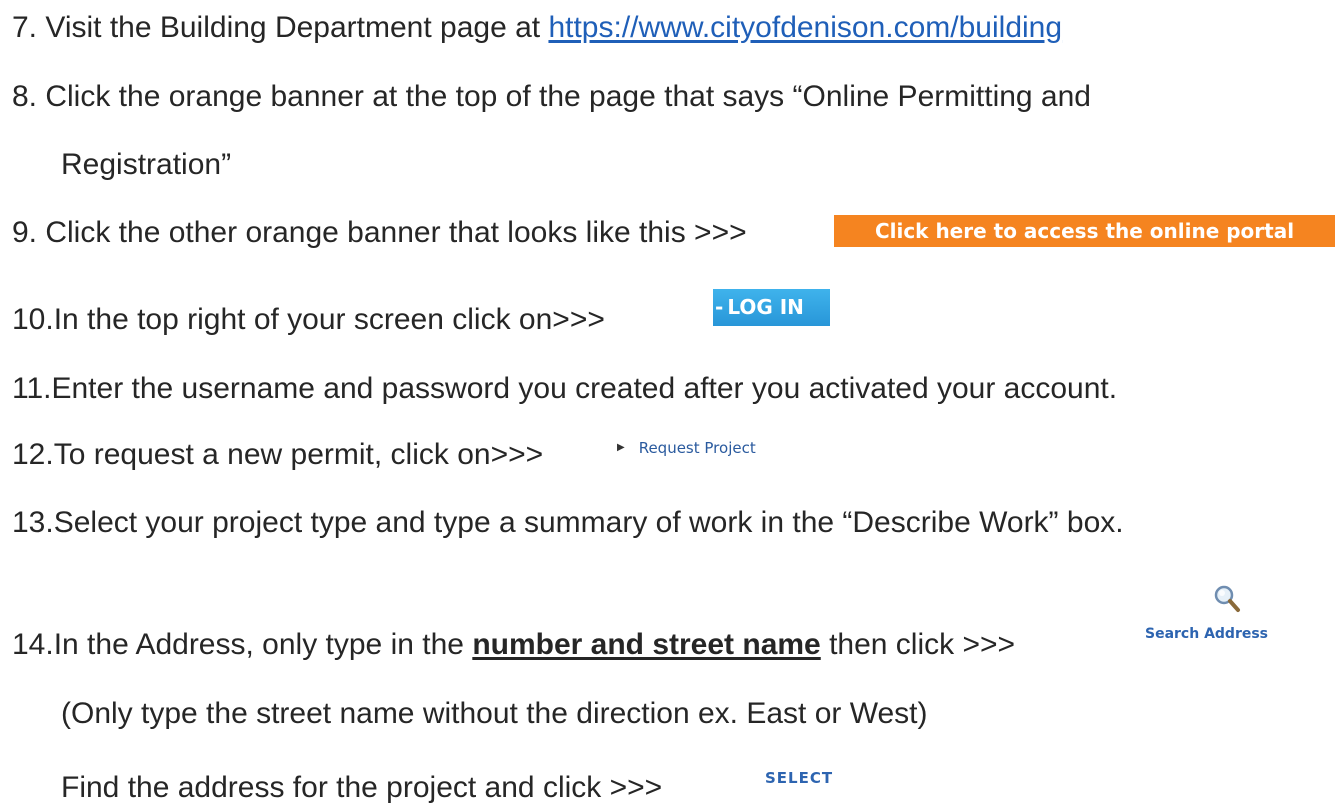  I want to click on step-7-text: 7. Visit the Building Department page at, so click(280, 27).